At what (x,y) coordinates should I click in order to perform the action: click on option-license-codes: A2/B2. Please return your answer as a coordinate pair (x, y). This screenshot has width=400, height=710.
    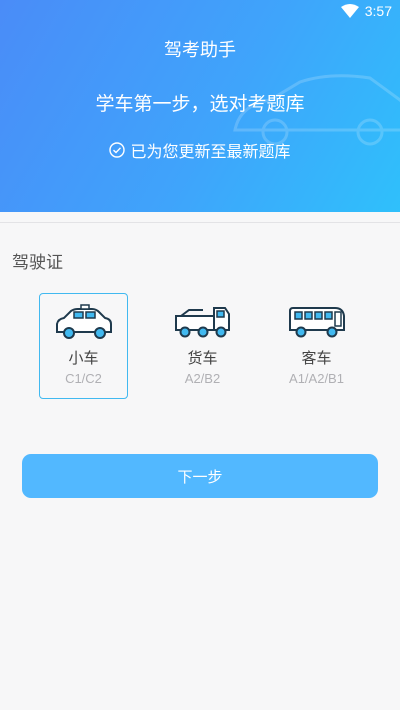
    Looking at the image, I should click on (202, 378).